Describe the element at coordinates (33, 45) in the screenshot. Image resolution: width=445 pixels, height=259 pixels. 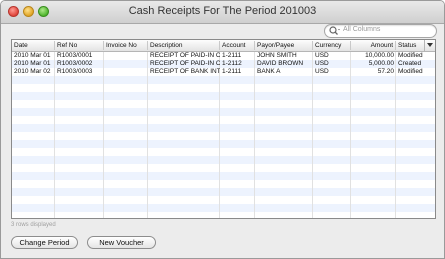
I see `column-header-date: Date` at that location.